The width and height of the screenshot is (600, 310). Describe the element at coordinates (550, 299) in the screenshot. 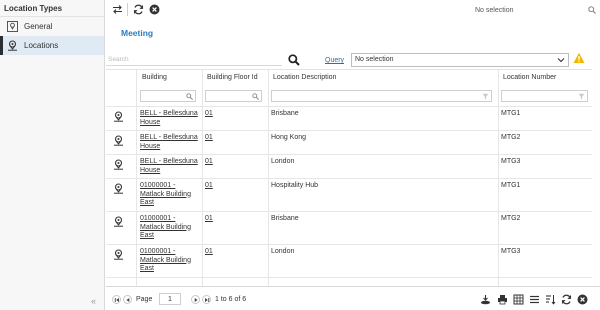

I see `sort-icon` at that location.